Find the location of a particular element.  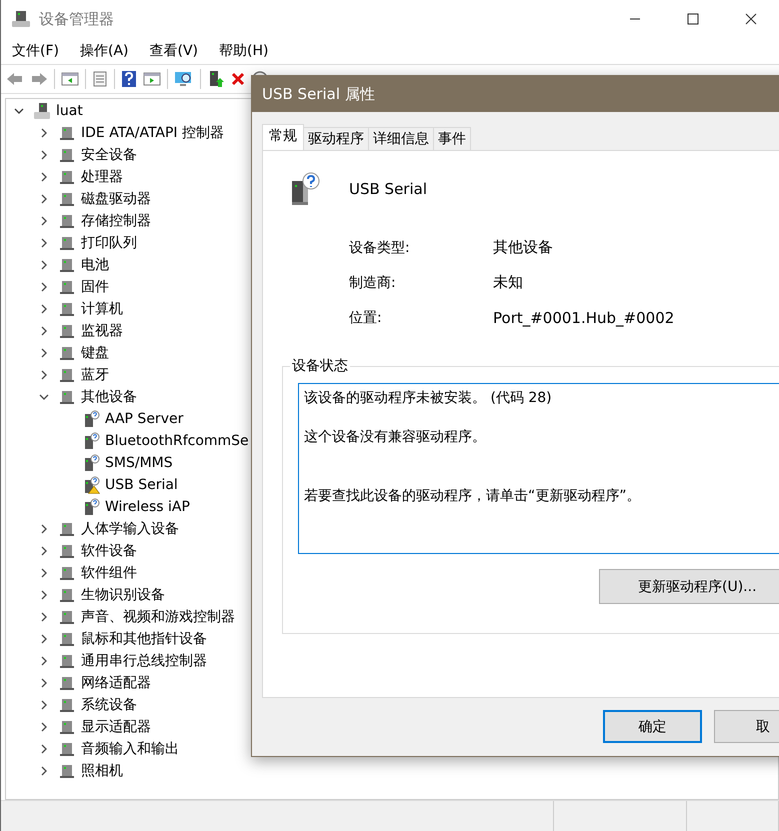

tree-item: 声音、视频和游戏控制器 is located at coordinates (158, 617).